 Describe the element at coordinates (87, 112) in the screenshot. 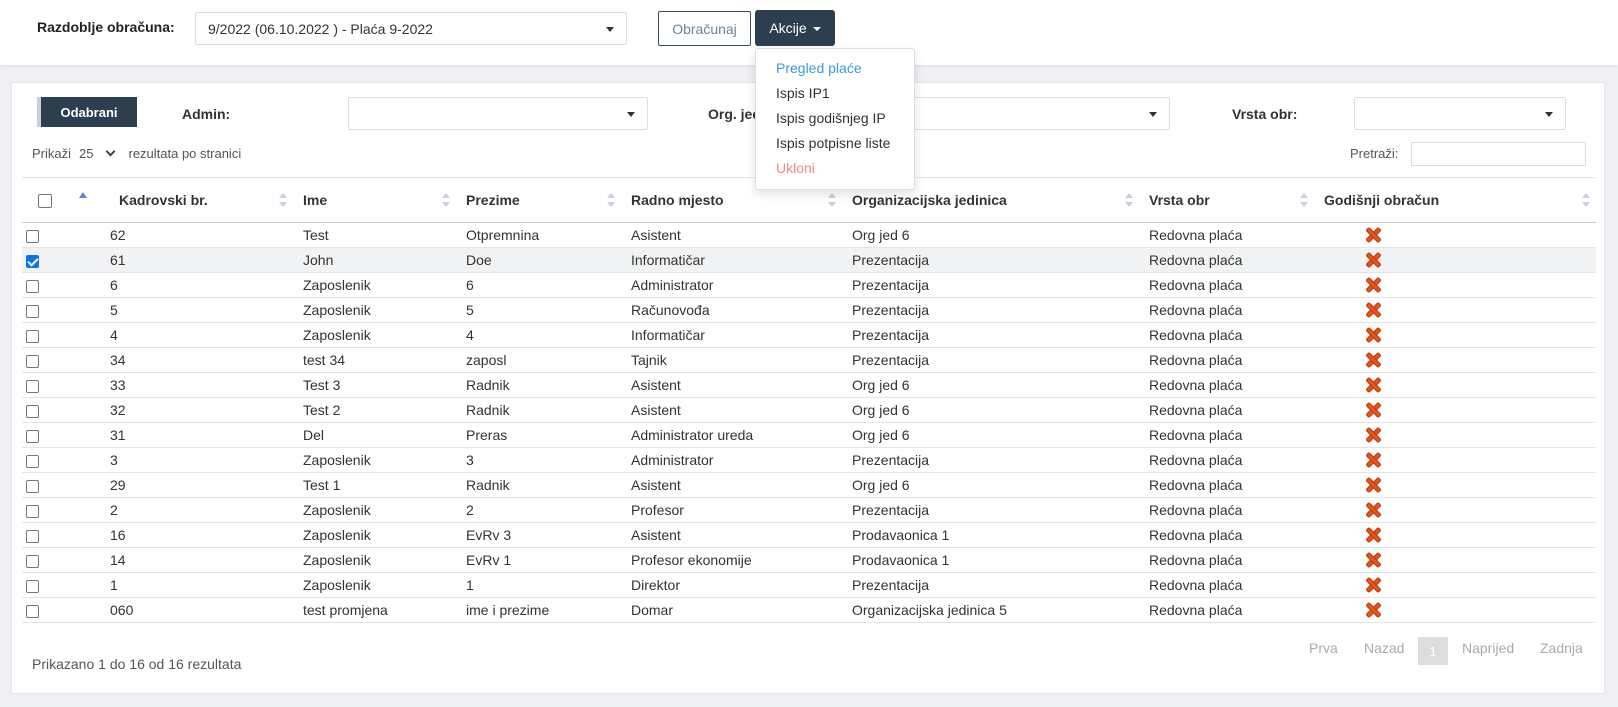

I see `selected-button: Odabrani` at that location.